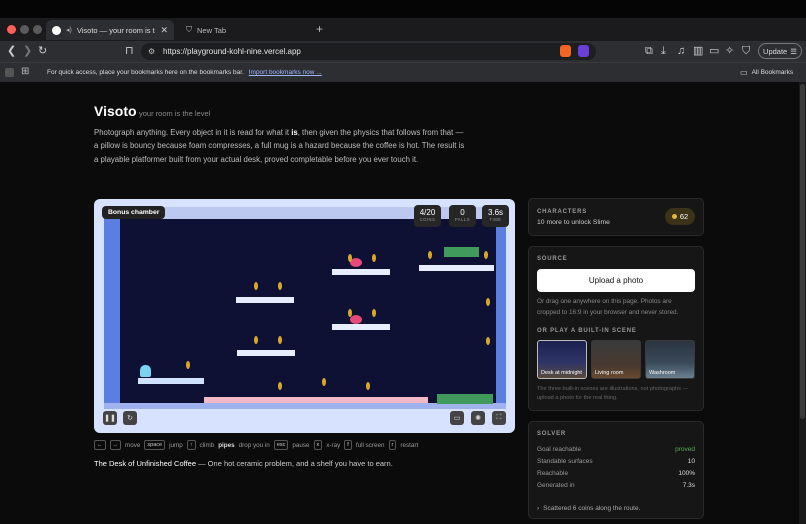 The image size is (806, 524). Describe the element at coordinates (11, 29) in the screenshot. I see `close-window-icon` at that location.